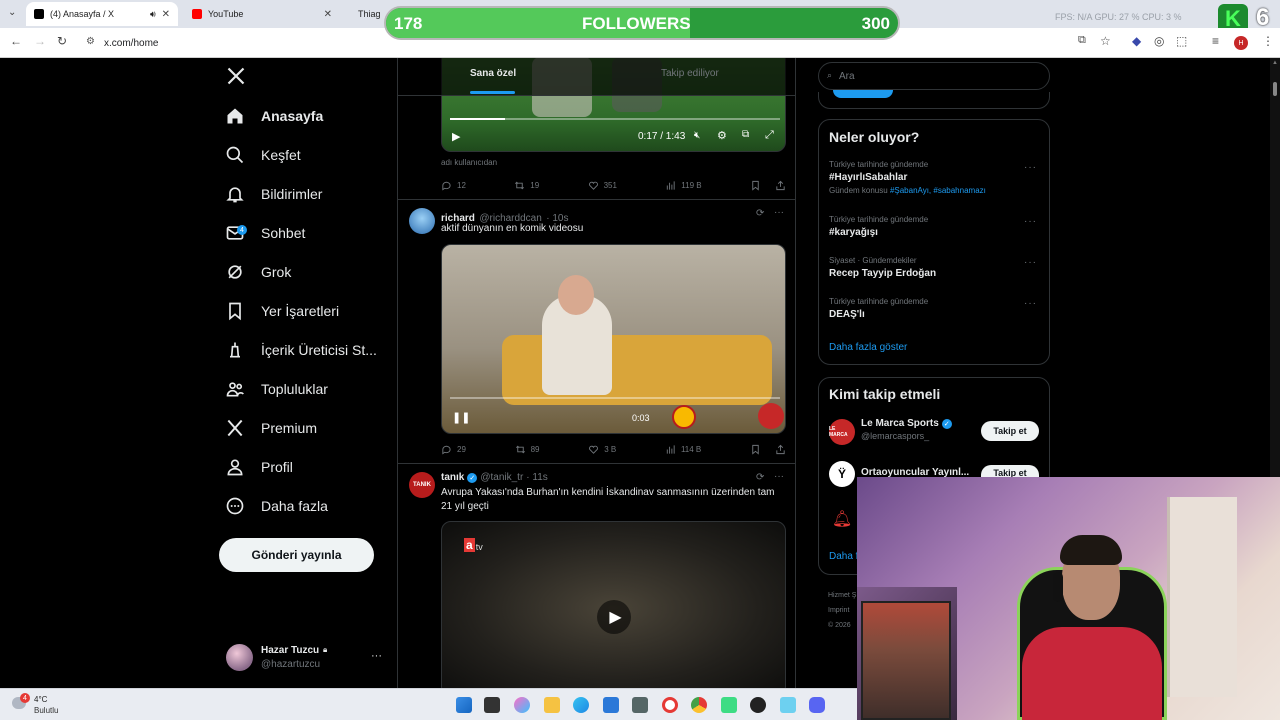 Image resolution: width=1280 pixels, height=720 pixels. What do you see at coordinates (1275, 89) in the screenshot?
I see `scroll-thumb` at bounding box center [1275, 89].